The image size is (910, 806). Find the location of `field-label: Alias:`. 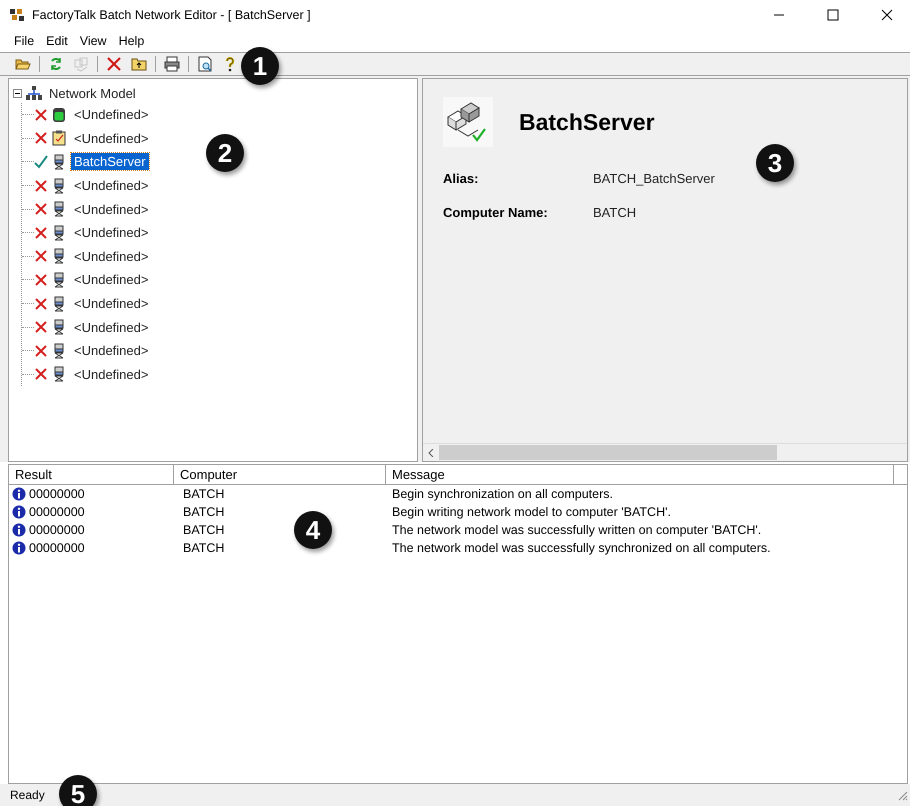

field-label: Alias: is located at coordinates (461, 178).